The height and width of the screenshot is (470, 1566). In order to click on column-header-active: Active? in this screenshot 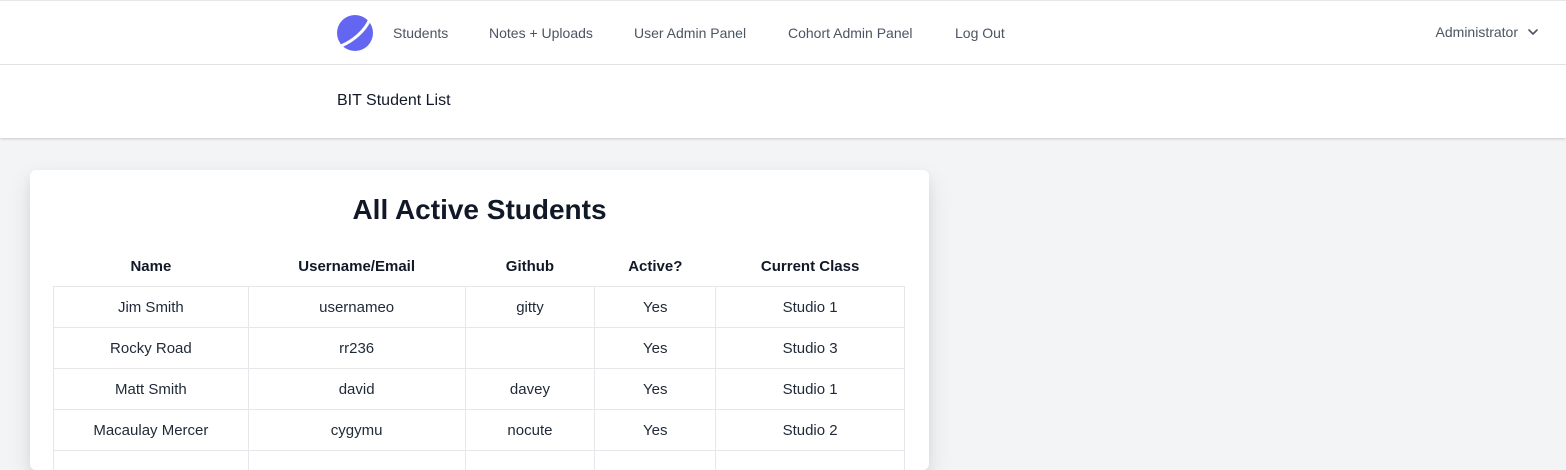, I will do `click(655, 266)`.